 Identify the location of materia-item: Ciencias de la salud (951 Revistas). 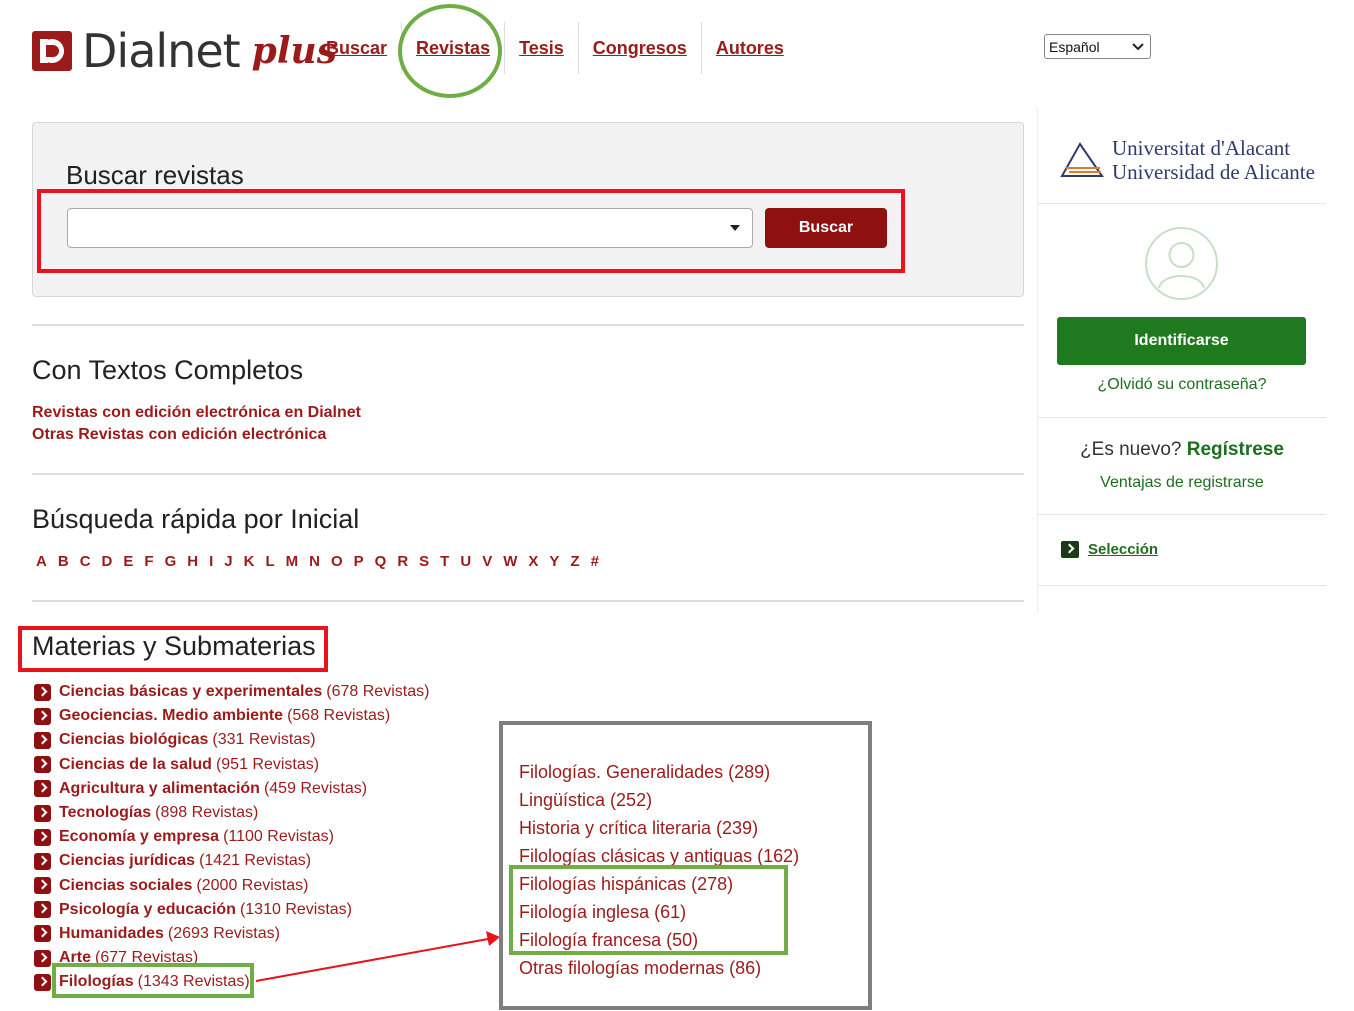
(231, 765).